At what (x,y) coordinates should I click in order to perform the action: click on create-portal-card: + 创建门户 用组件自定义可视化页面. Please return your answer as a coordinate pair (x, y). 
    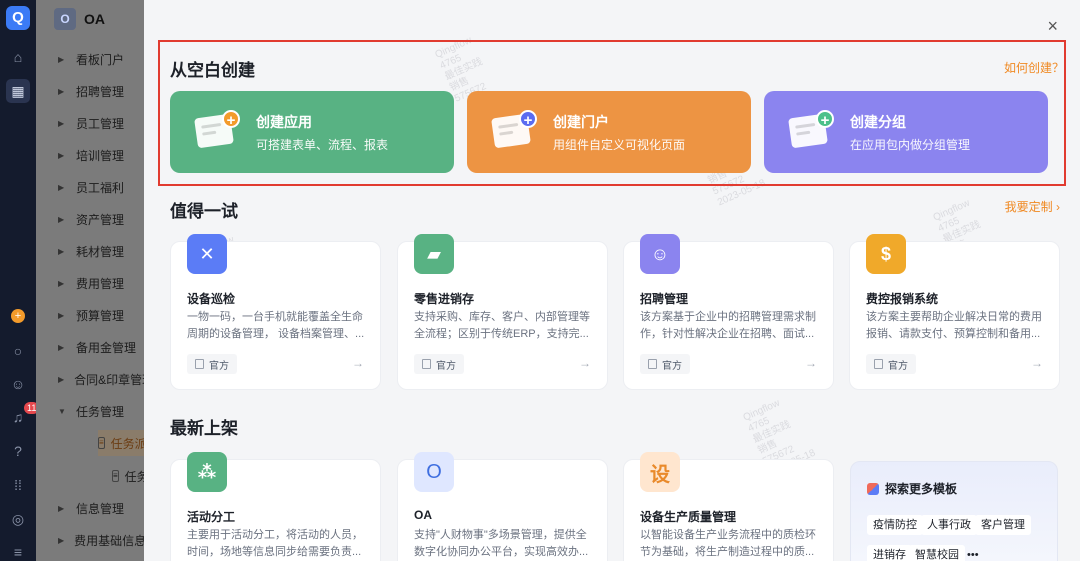
    Looking at the image, I should click on (609, 132).